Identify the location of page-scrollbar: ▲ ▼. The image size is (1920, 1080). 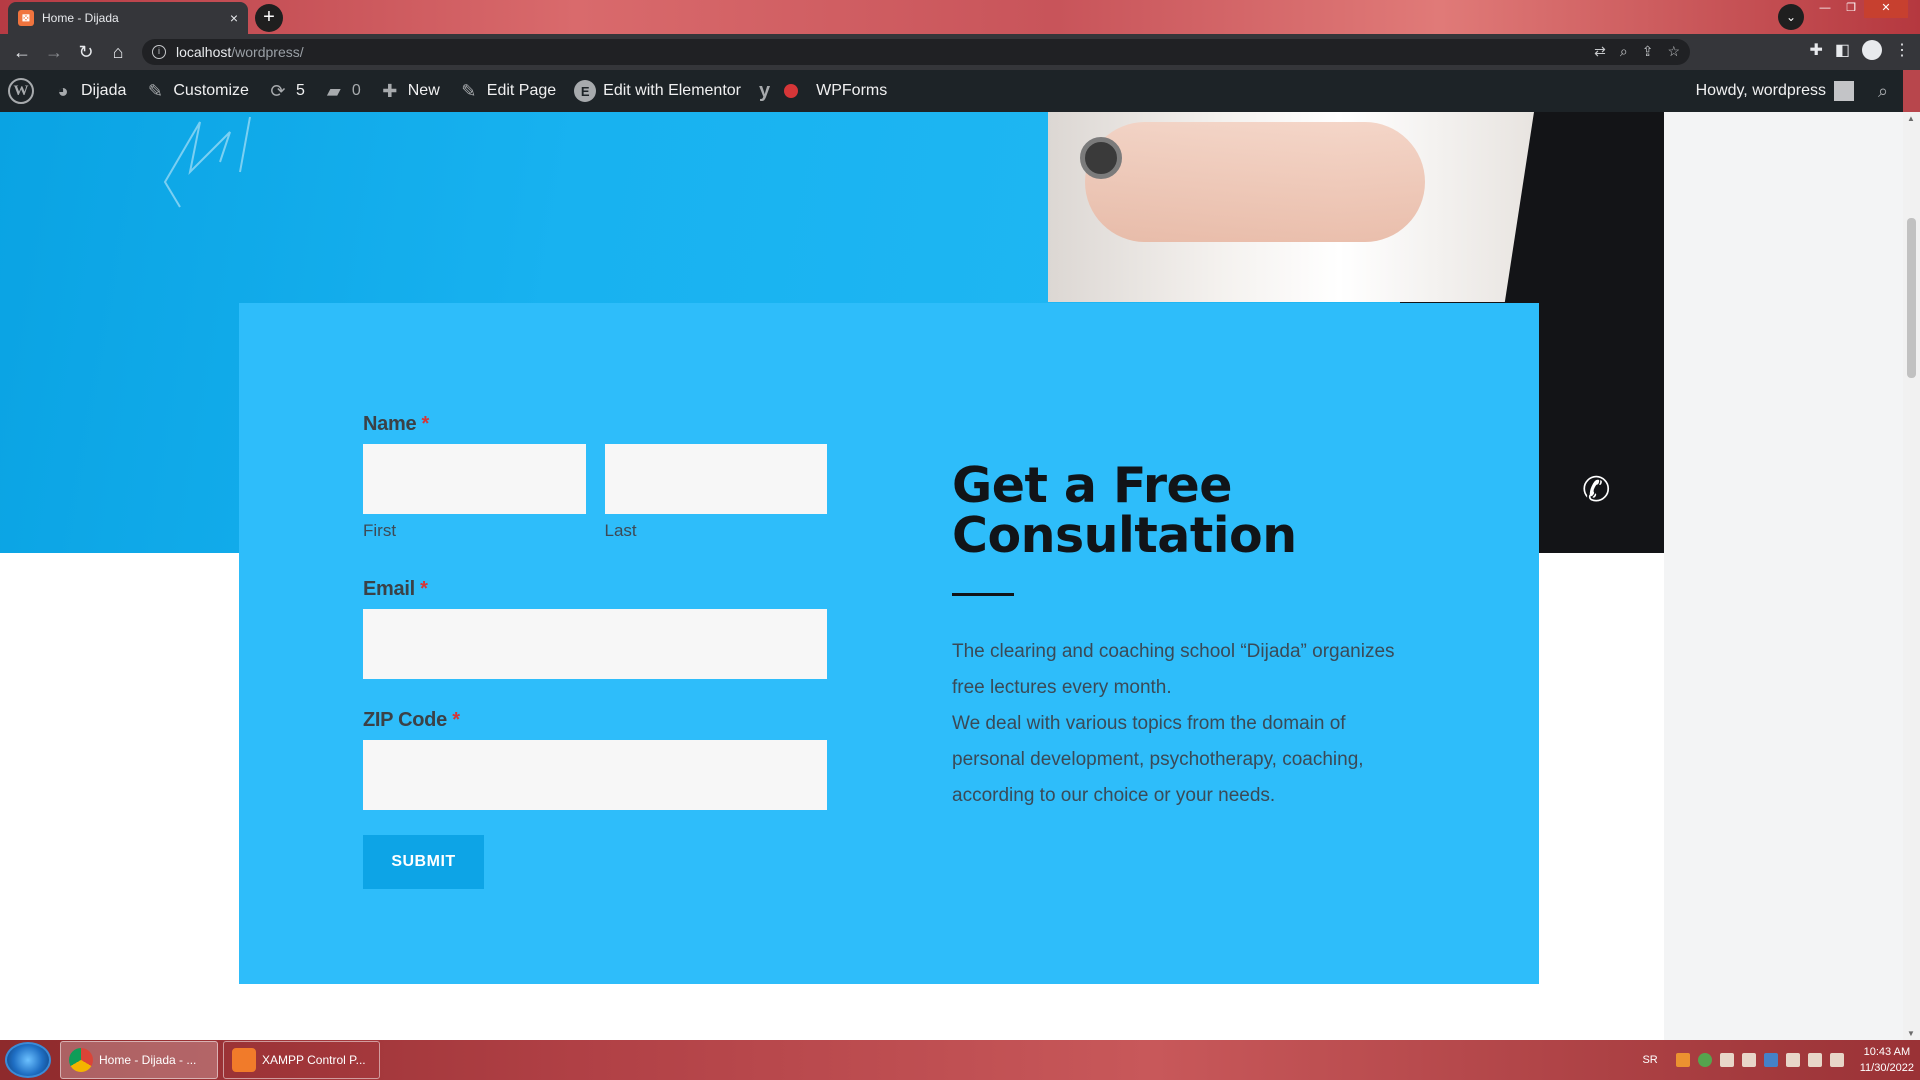
(1911, 576).